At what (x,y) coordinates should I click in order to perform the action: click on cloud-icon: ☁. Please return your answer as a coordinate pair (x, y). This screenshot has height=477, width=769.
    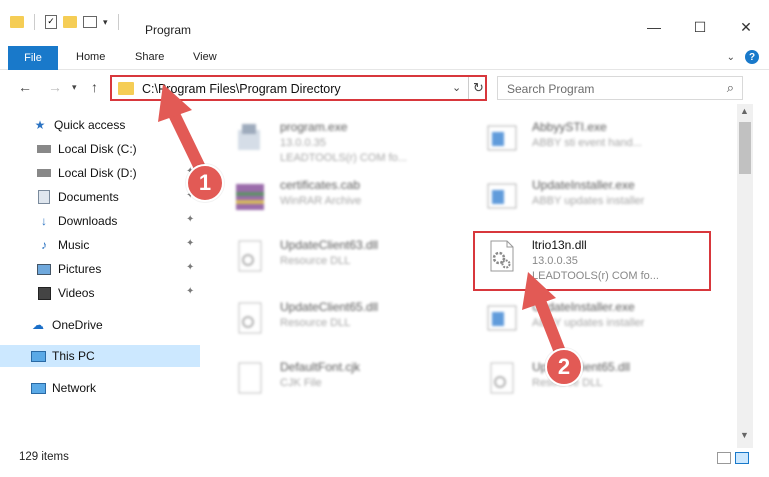
    Looking at the image, I should click on (38, 325).